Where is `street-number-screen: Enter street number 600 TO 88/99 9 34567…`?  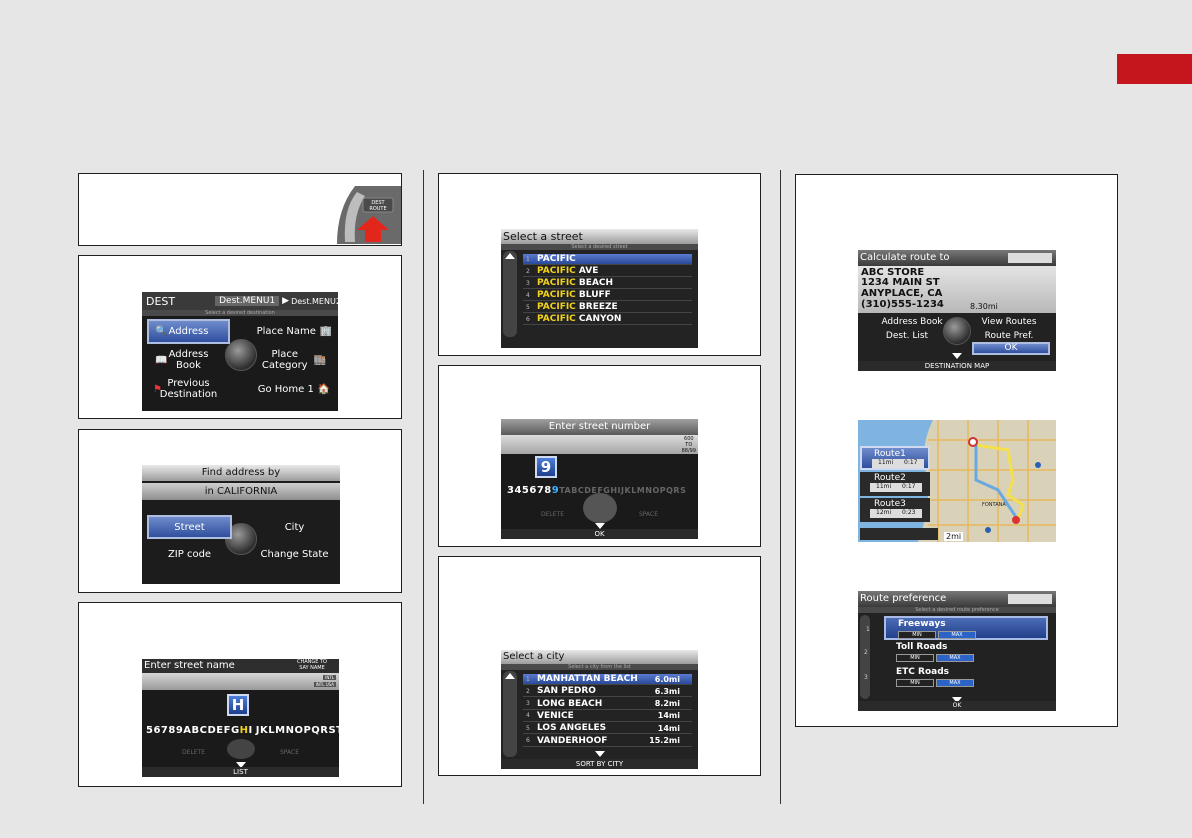
street-number-screen: Enter street number 600 TO 88/99 9 34567… is located at coordinates (599, 479).